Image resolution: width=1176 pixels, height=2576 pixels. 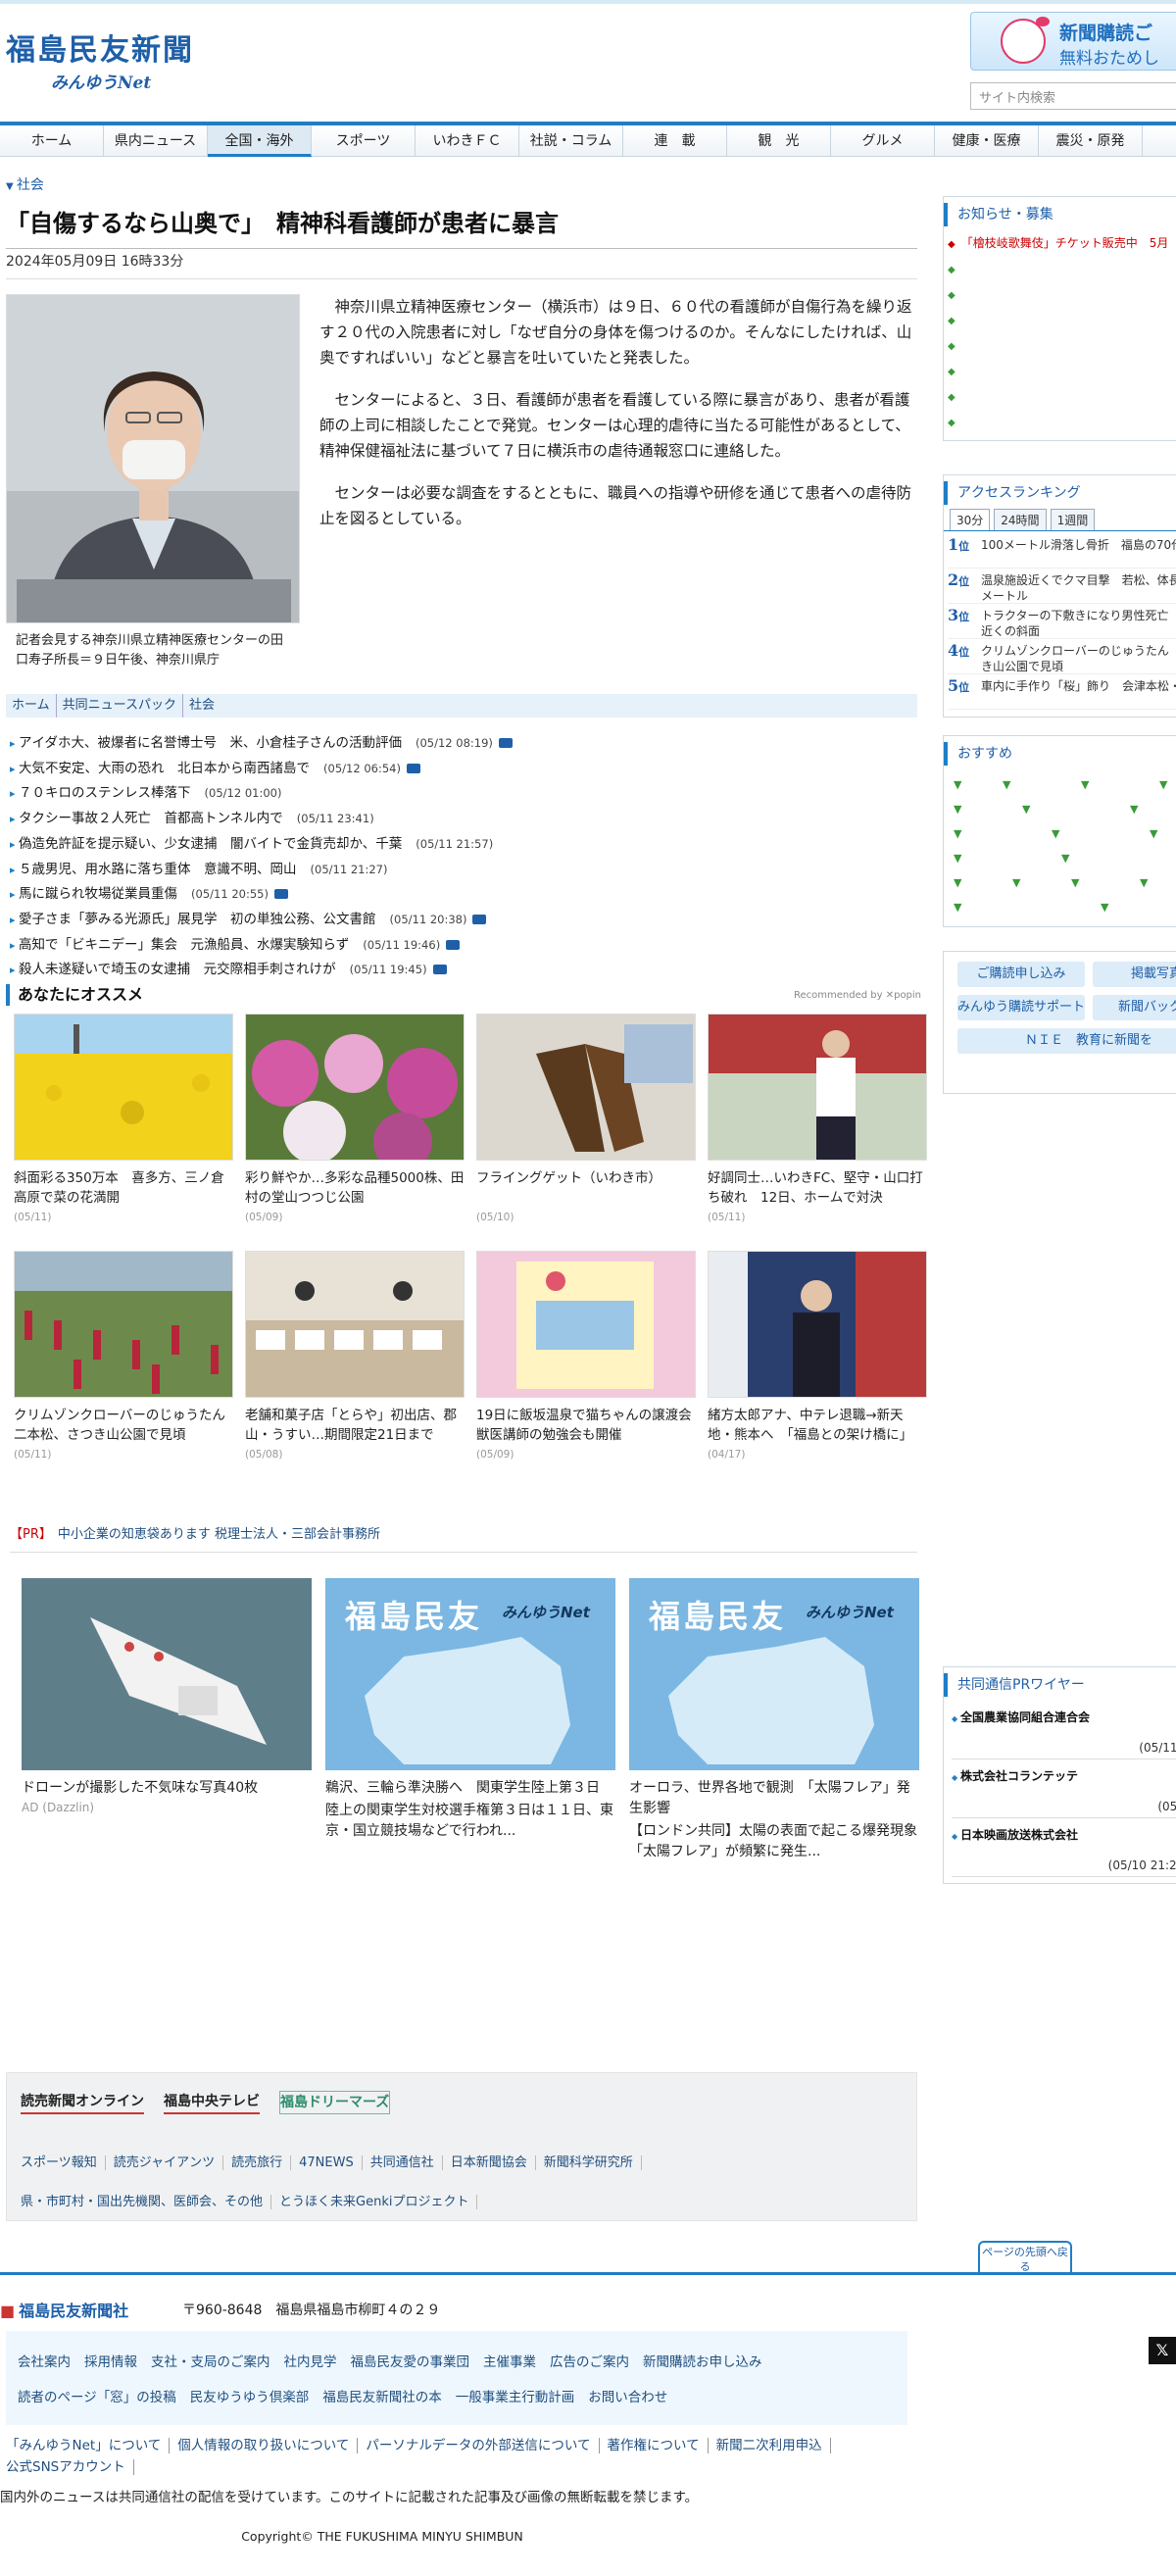 I want to click on partner-link: スポーツ報知, so click(x=63, y=2162).